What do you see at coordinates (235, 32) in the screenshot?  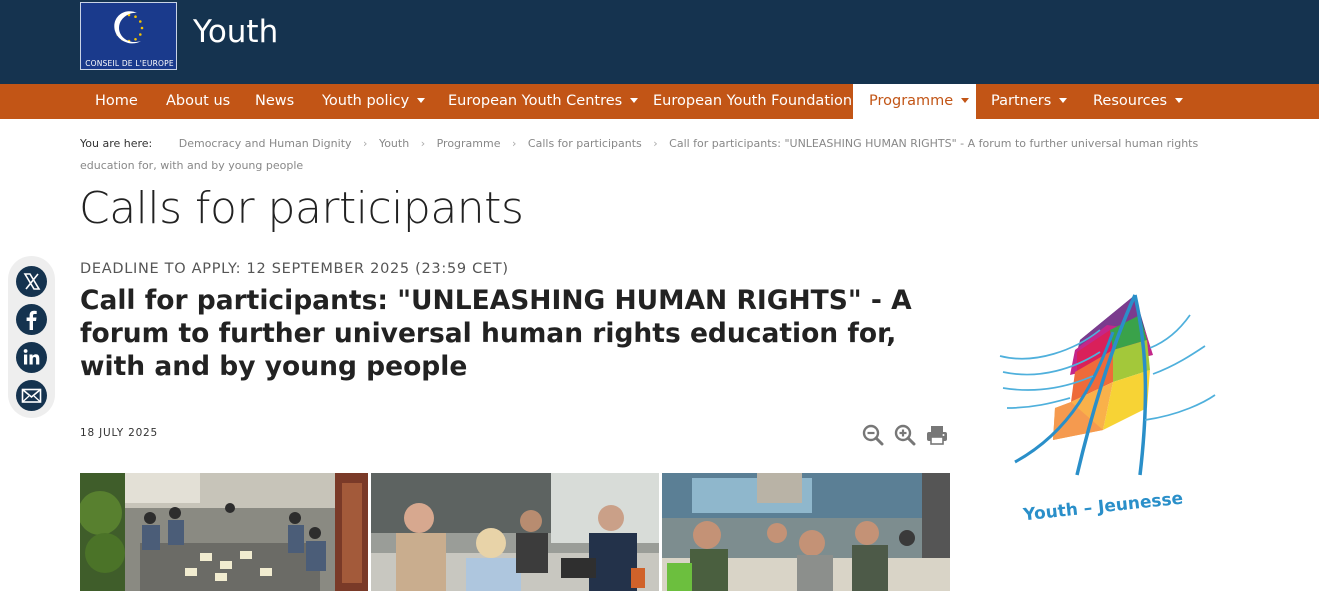 I see `site-title: Youth` at bounding box center [235, 32].